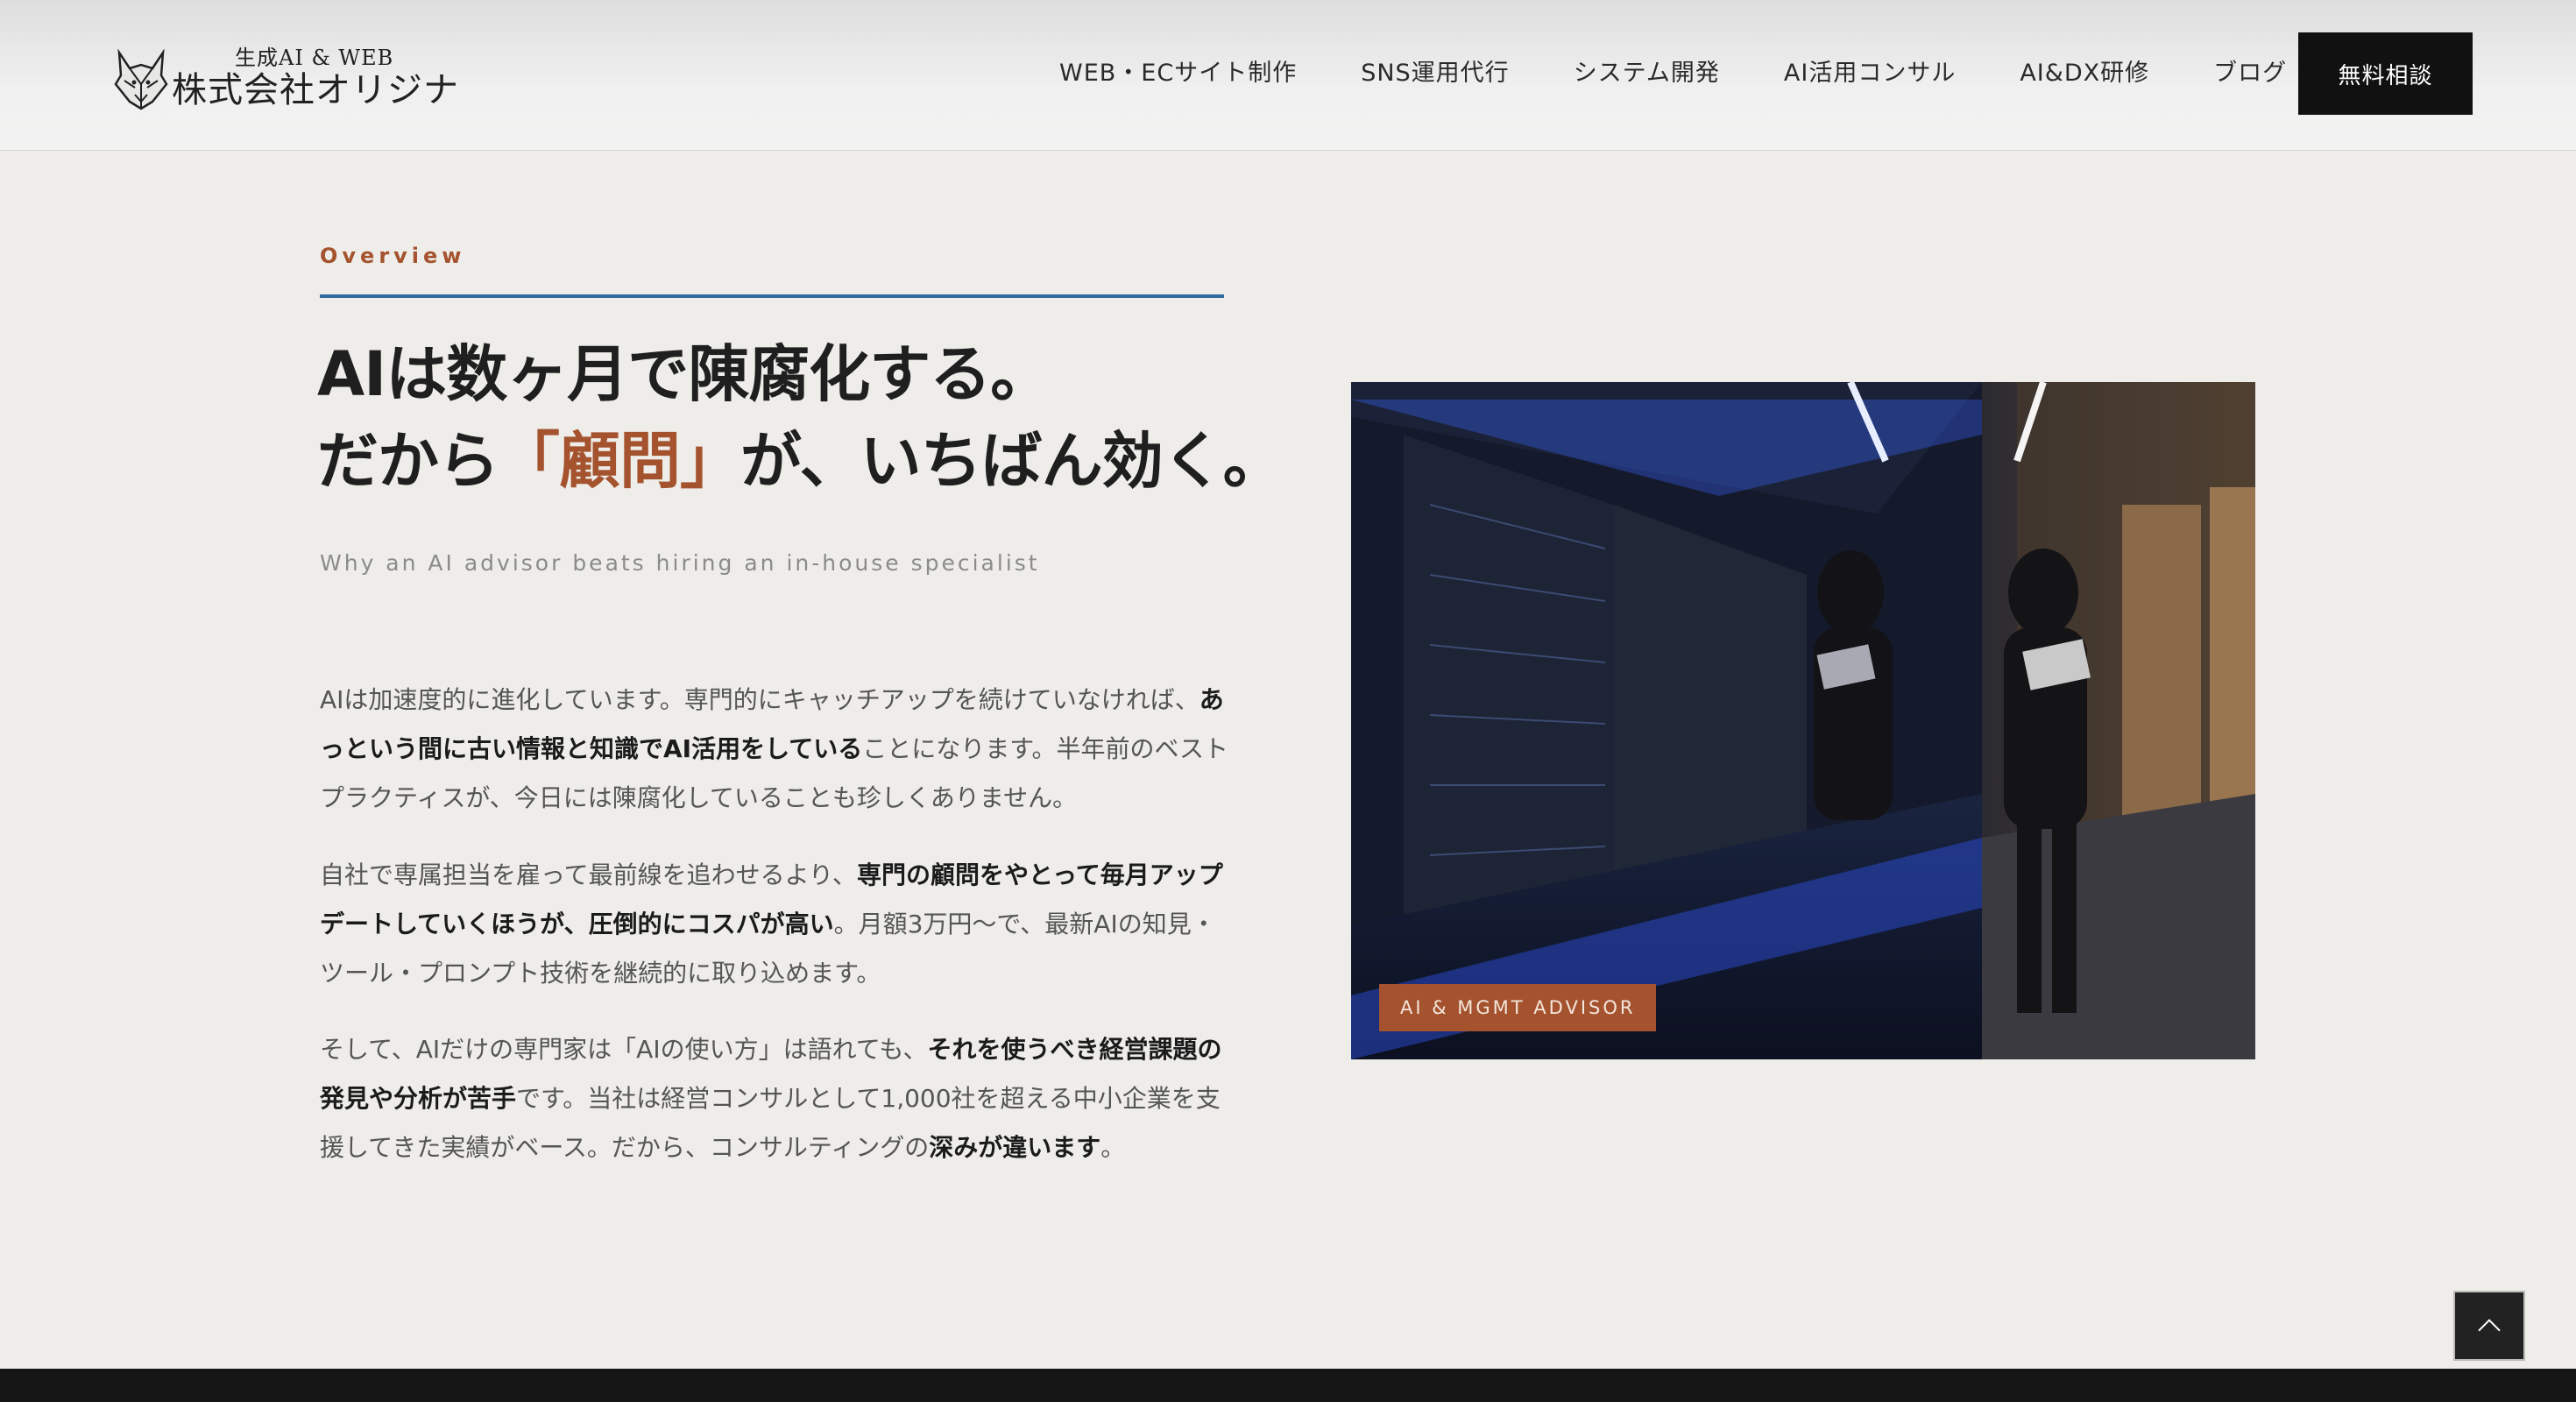 The height and width of the screenshot is (1402, 2576). I want to click on back-to-top-button, so click(2489, 1326).